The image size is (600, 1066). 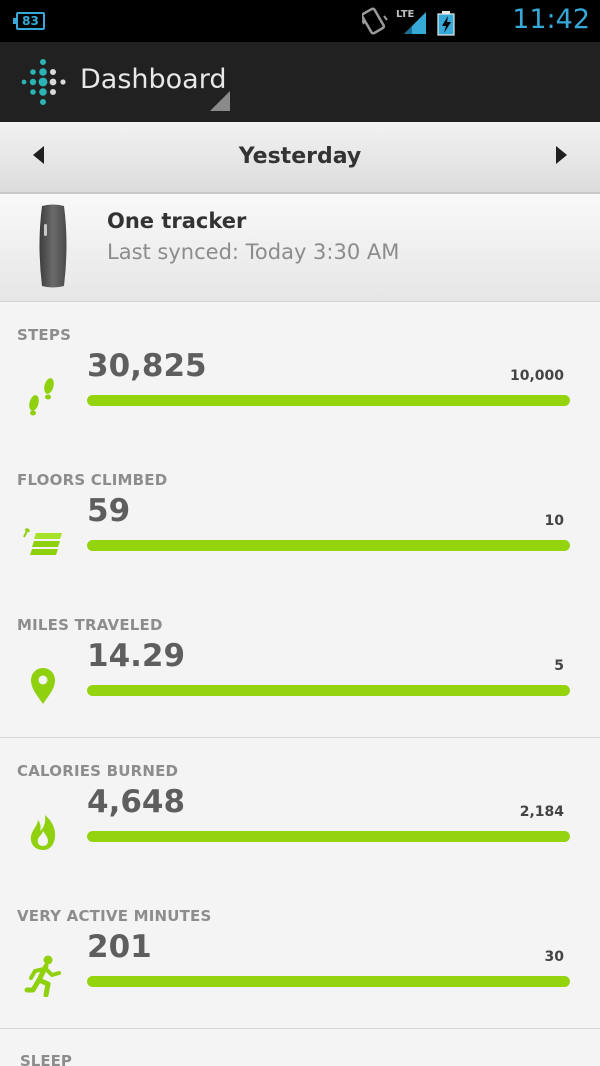 What do you see at coordinates (147, 366) in the screenshot?
I see `stat-value: 30,825` at bounding box center [147, 366].